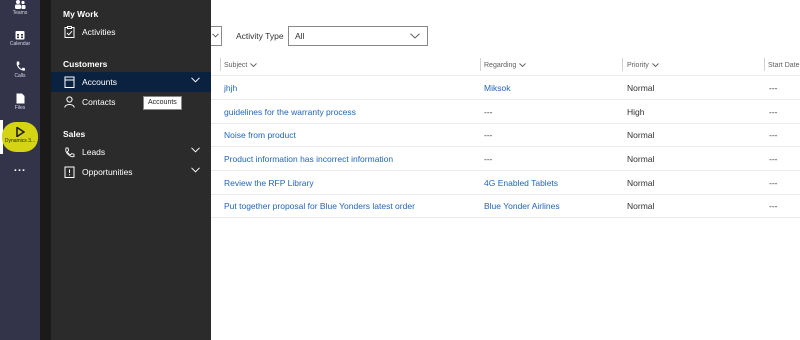  I want to click on clipboard-icon, so click(69, 32).